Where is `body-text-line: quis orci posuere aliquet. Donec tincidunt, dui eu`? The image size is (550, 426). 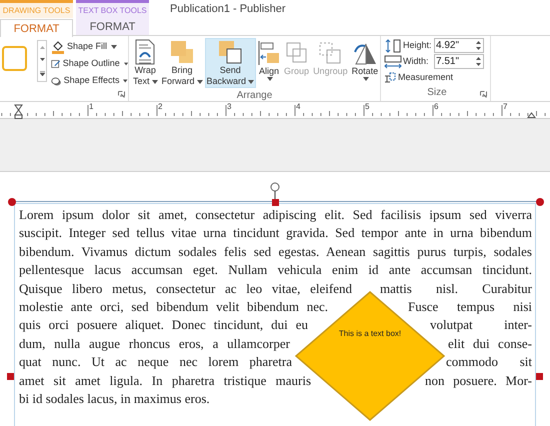 body-text-line: quis orci posuere aliquet. Donec tincidunt, dui eu is located at coordinates (163, 325).